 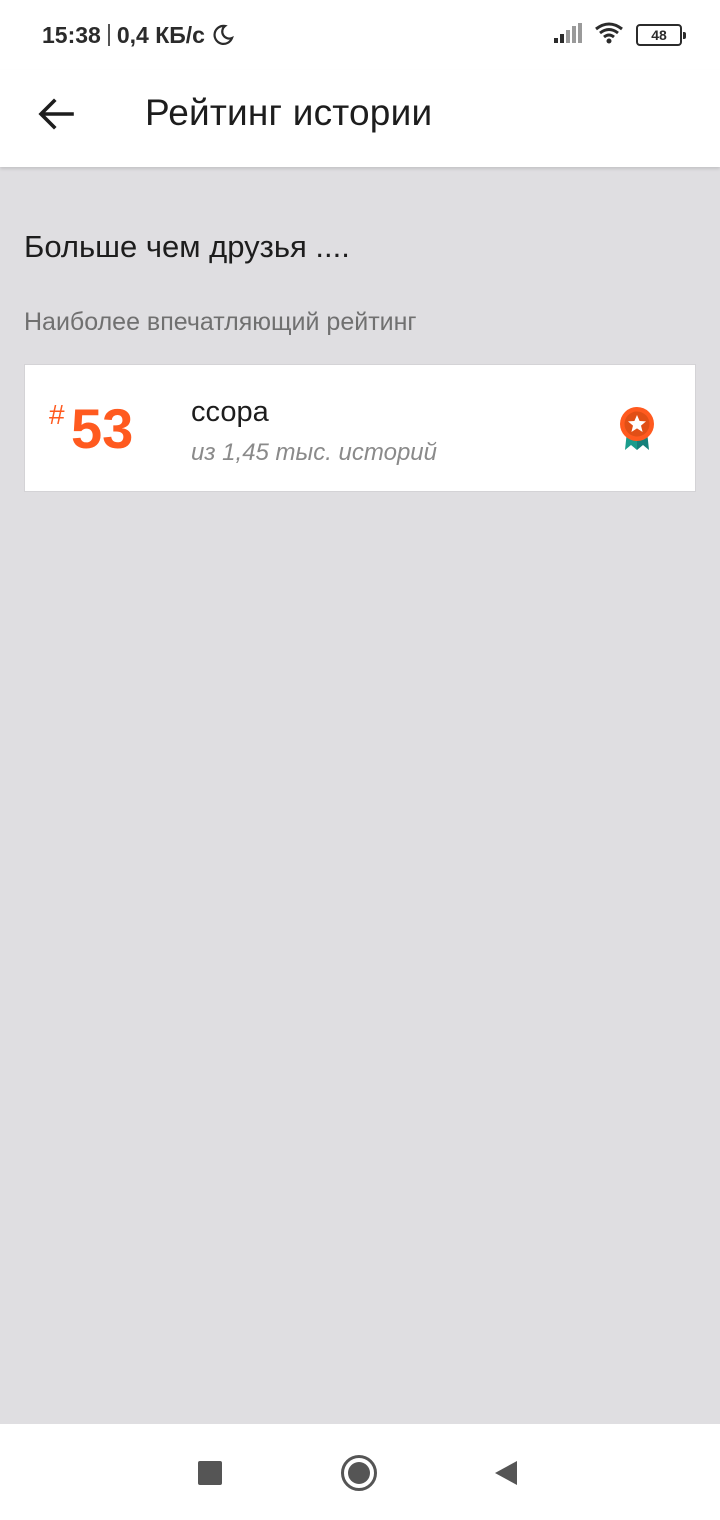 What do you see at coordinates (57, 414) in the screenshot?
I see `rank-hash: #` at bounding box center [57, 414].